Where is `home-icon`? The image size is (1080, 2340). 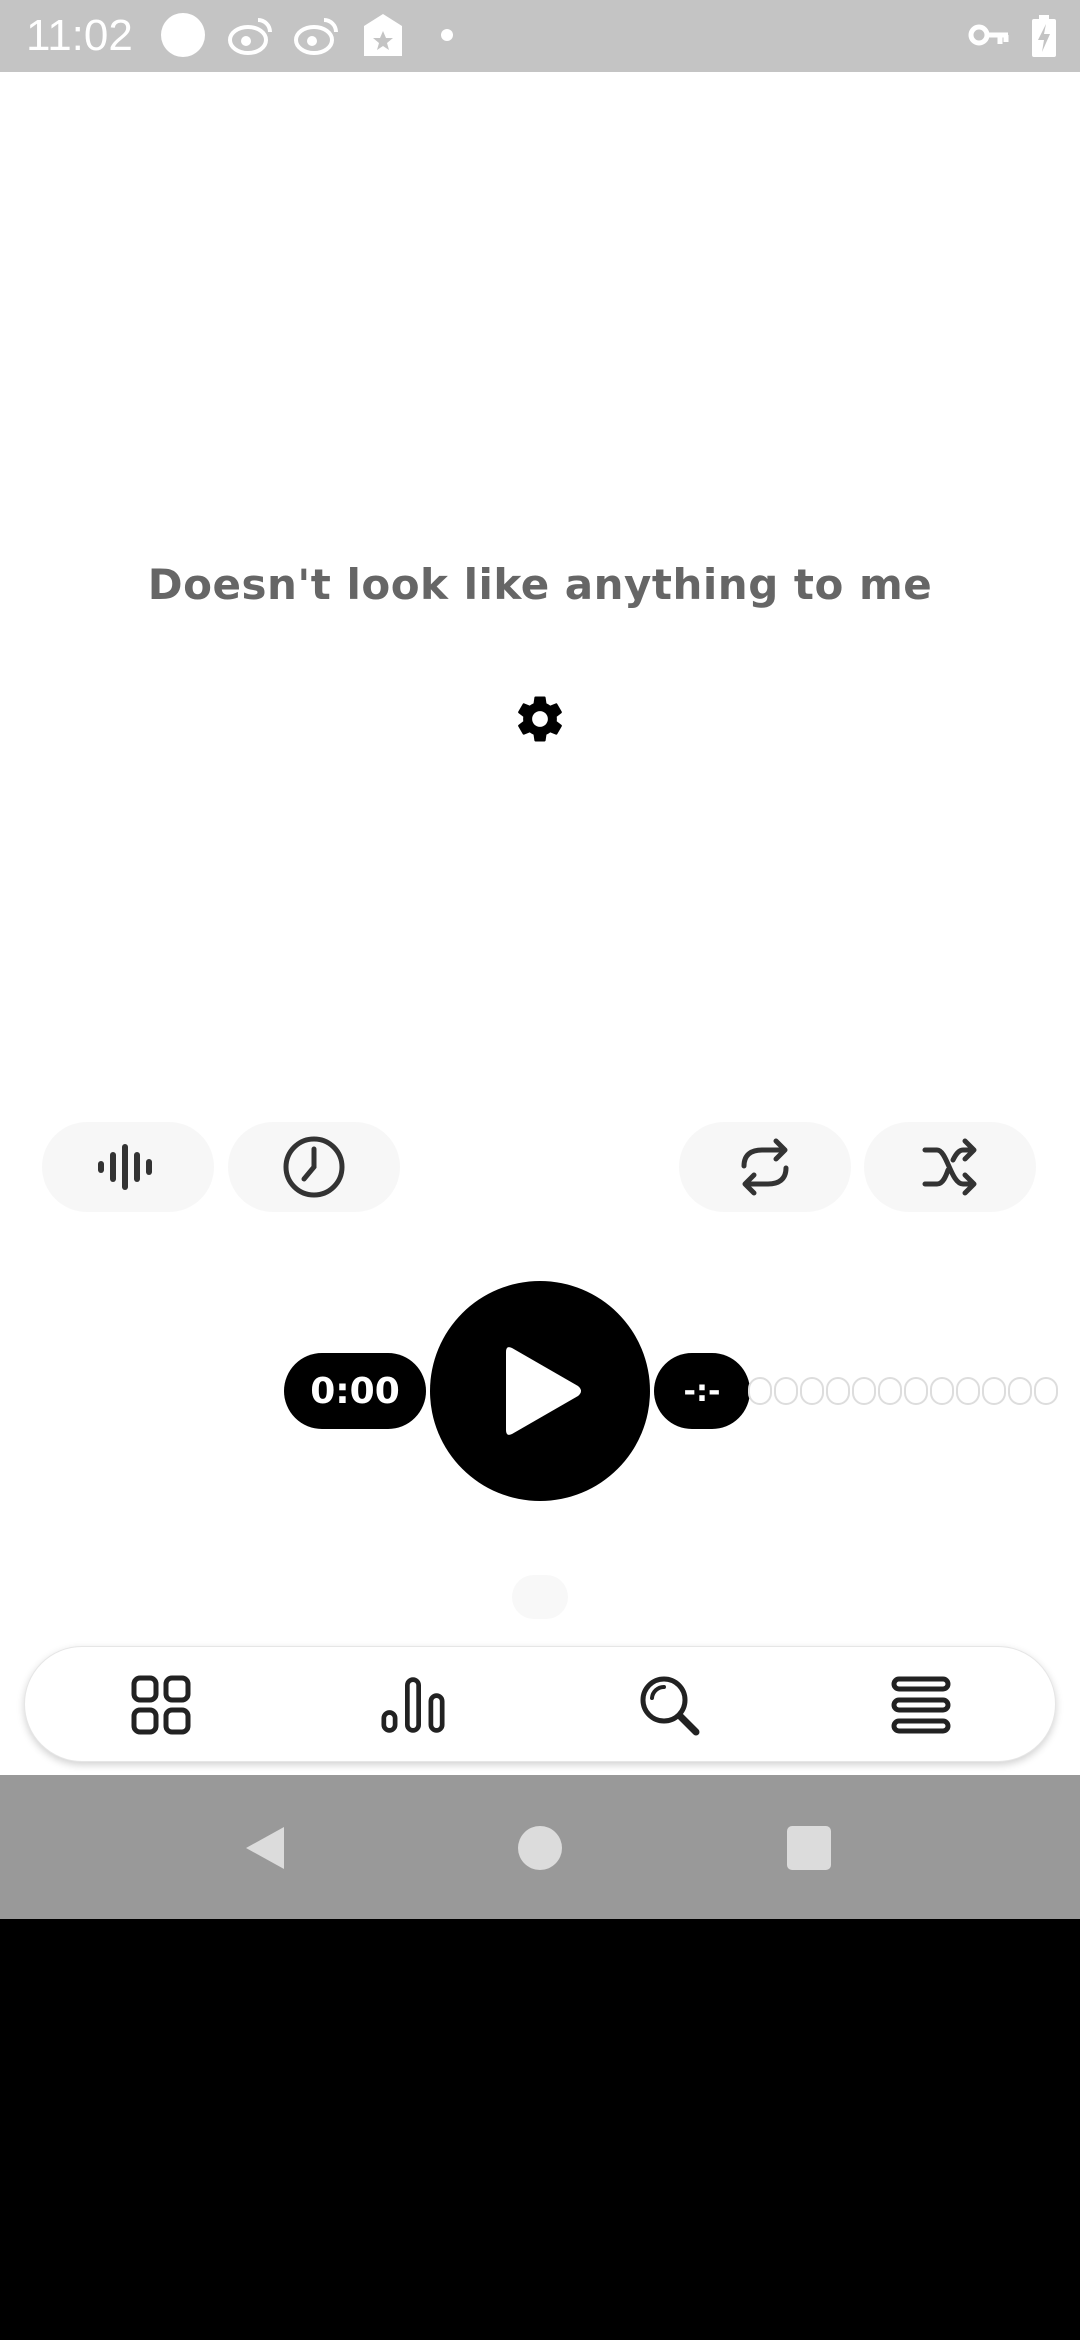 home-icon is located at coordinates (540, 1848).